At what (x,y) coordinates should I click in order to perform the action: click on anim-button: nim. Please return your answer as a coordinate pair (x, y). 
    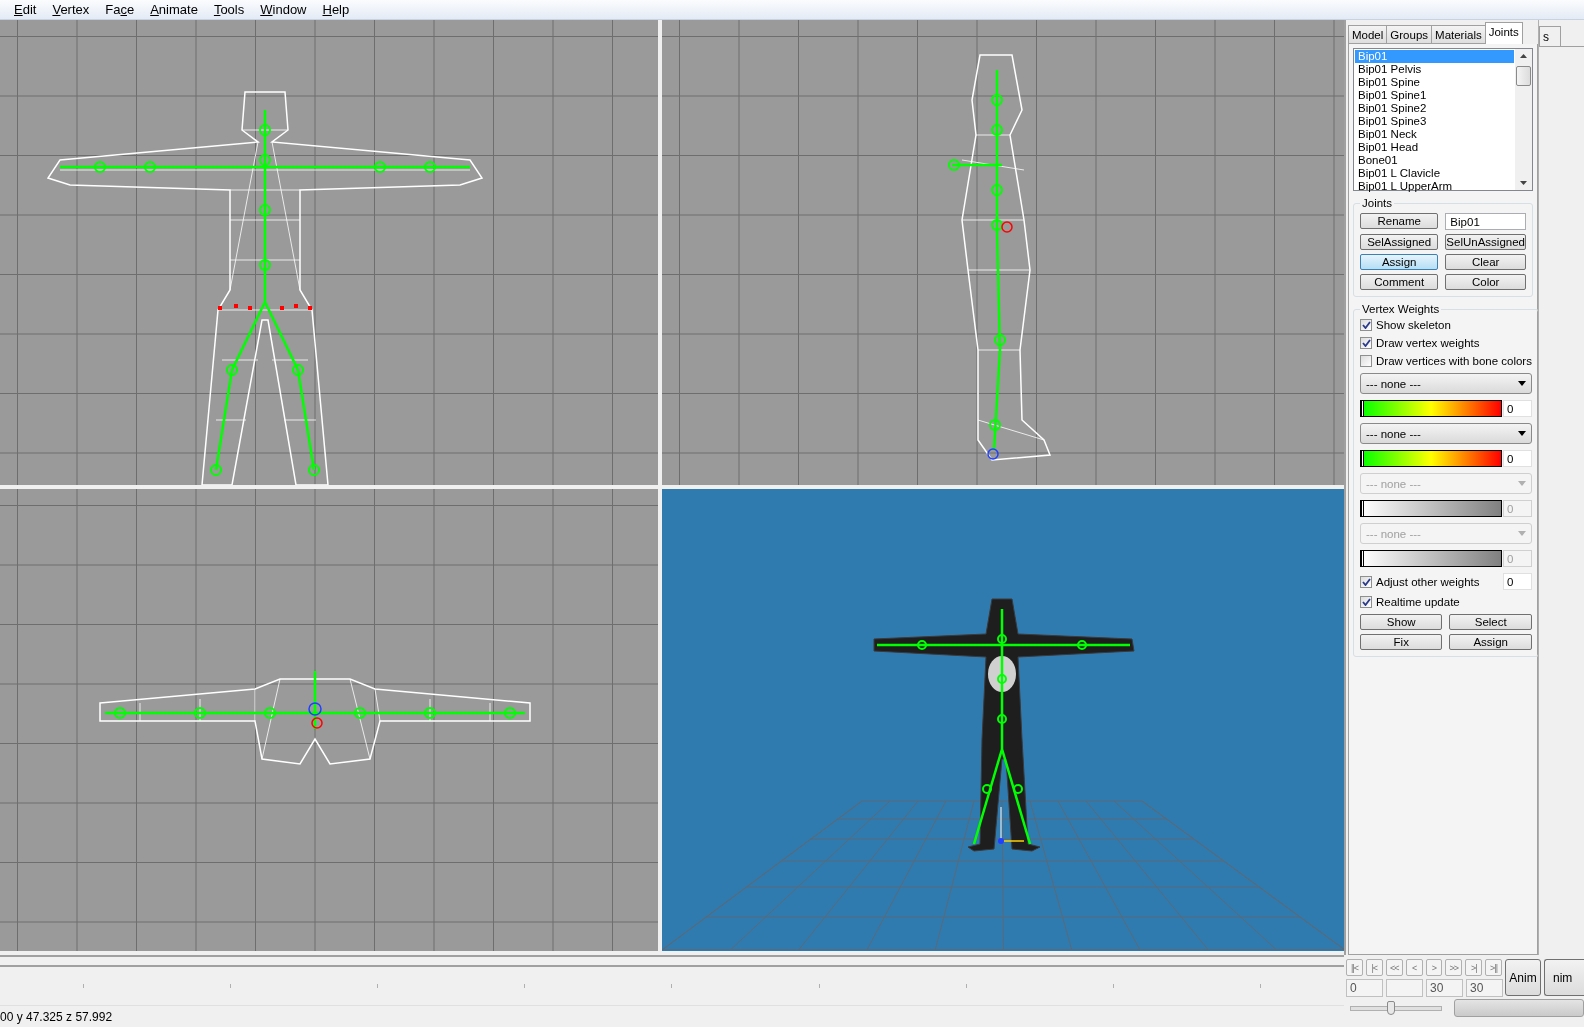
    Looking at the image, I should click on (1564, 977).